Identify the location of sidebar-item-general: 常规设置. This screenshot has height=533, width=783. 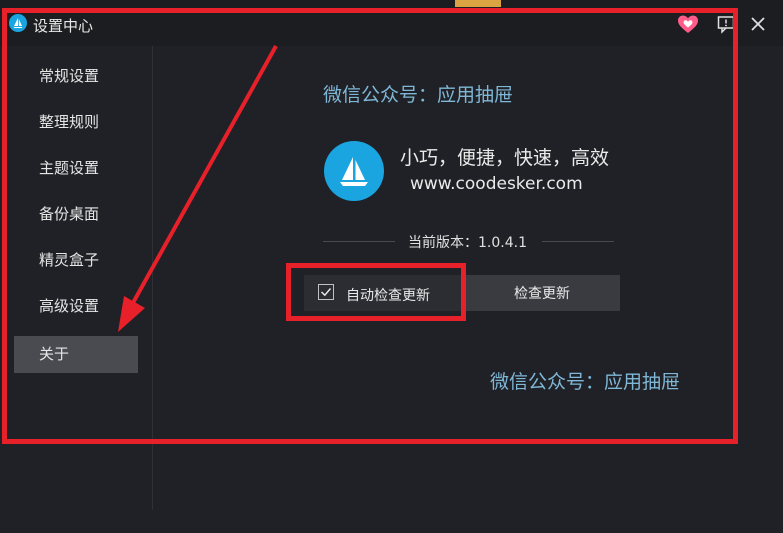
(76, 76).